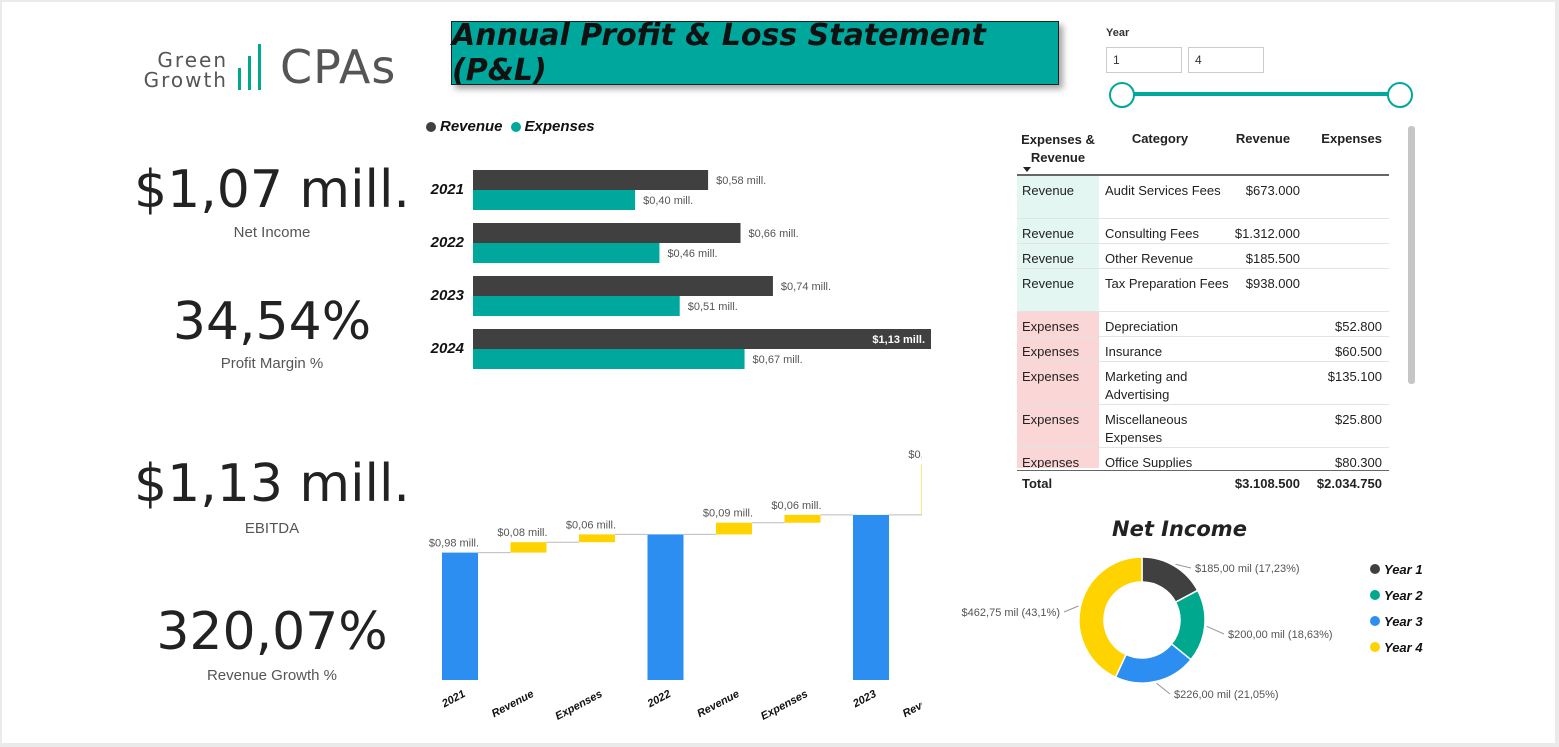 This screenshot has height=747, width=1559. Describe the element at coordinates (1203, 482) in the screenshot. I see `table-total-row: Total $3.108.500 $2.034.750` at that location.